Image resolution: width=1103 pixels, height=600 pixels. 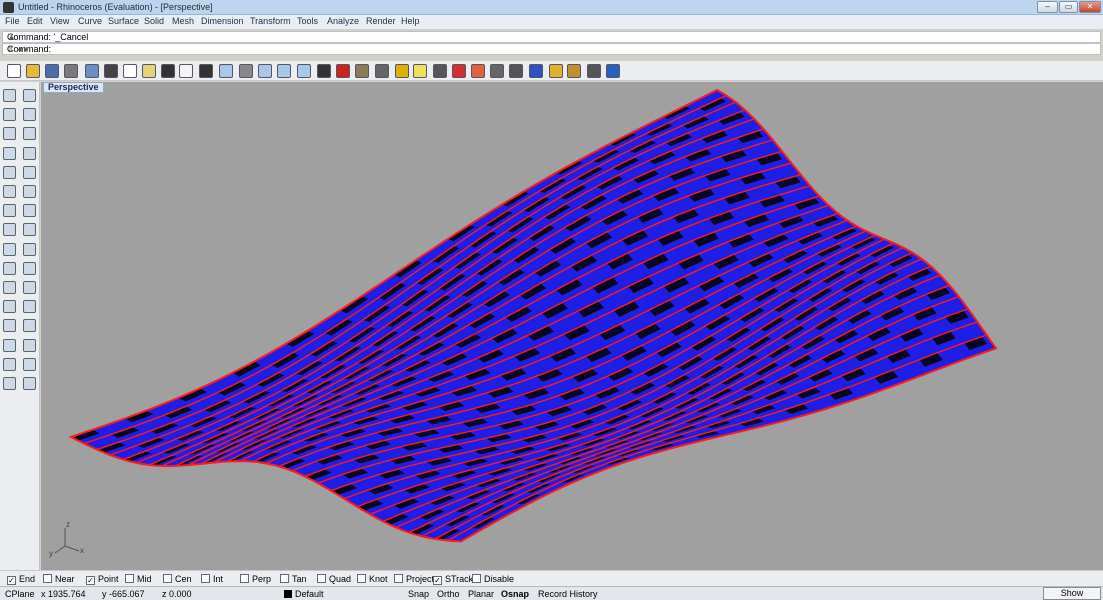 What do you see at coordinates (10, 211) in the screenshot?
I see `sidebar-button-surface` at bounding box center [10, 211].